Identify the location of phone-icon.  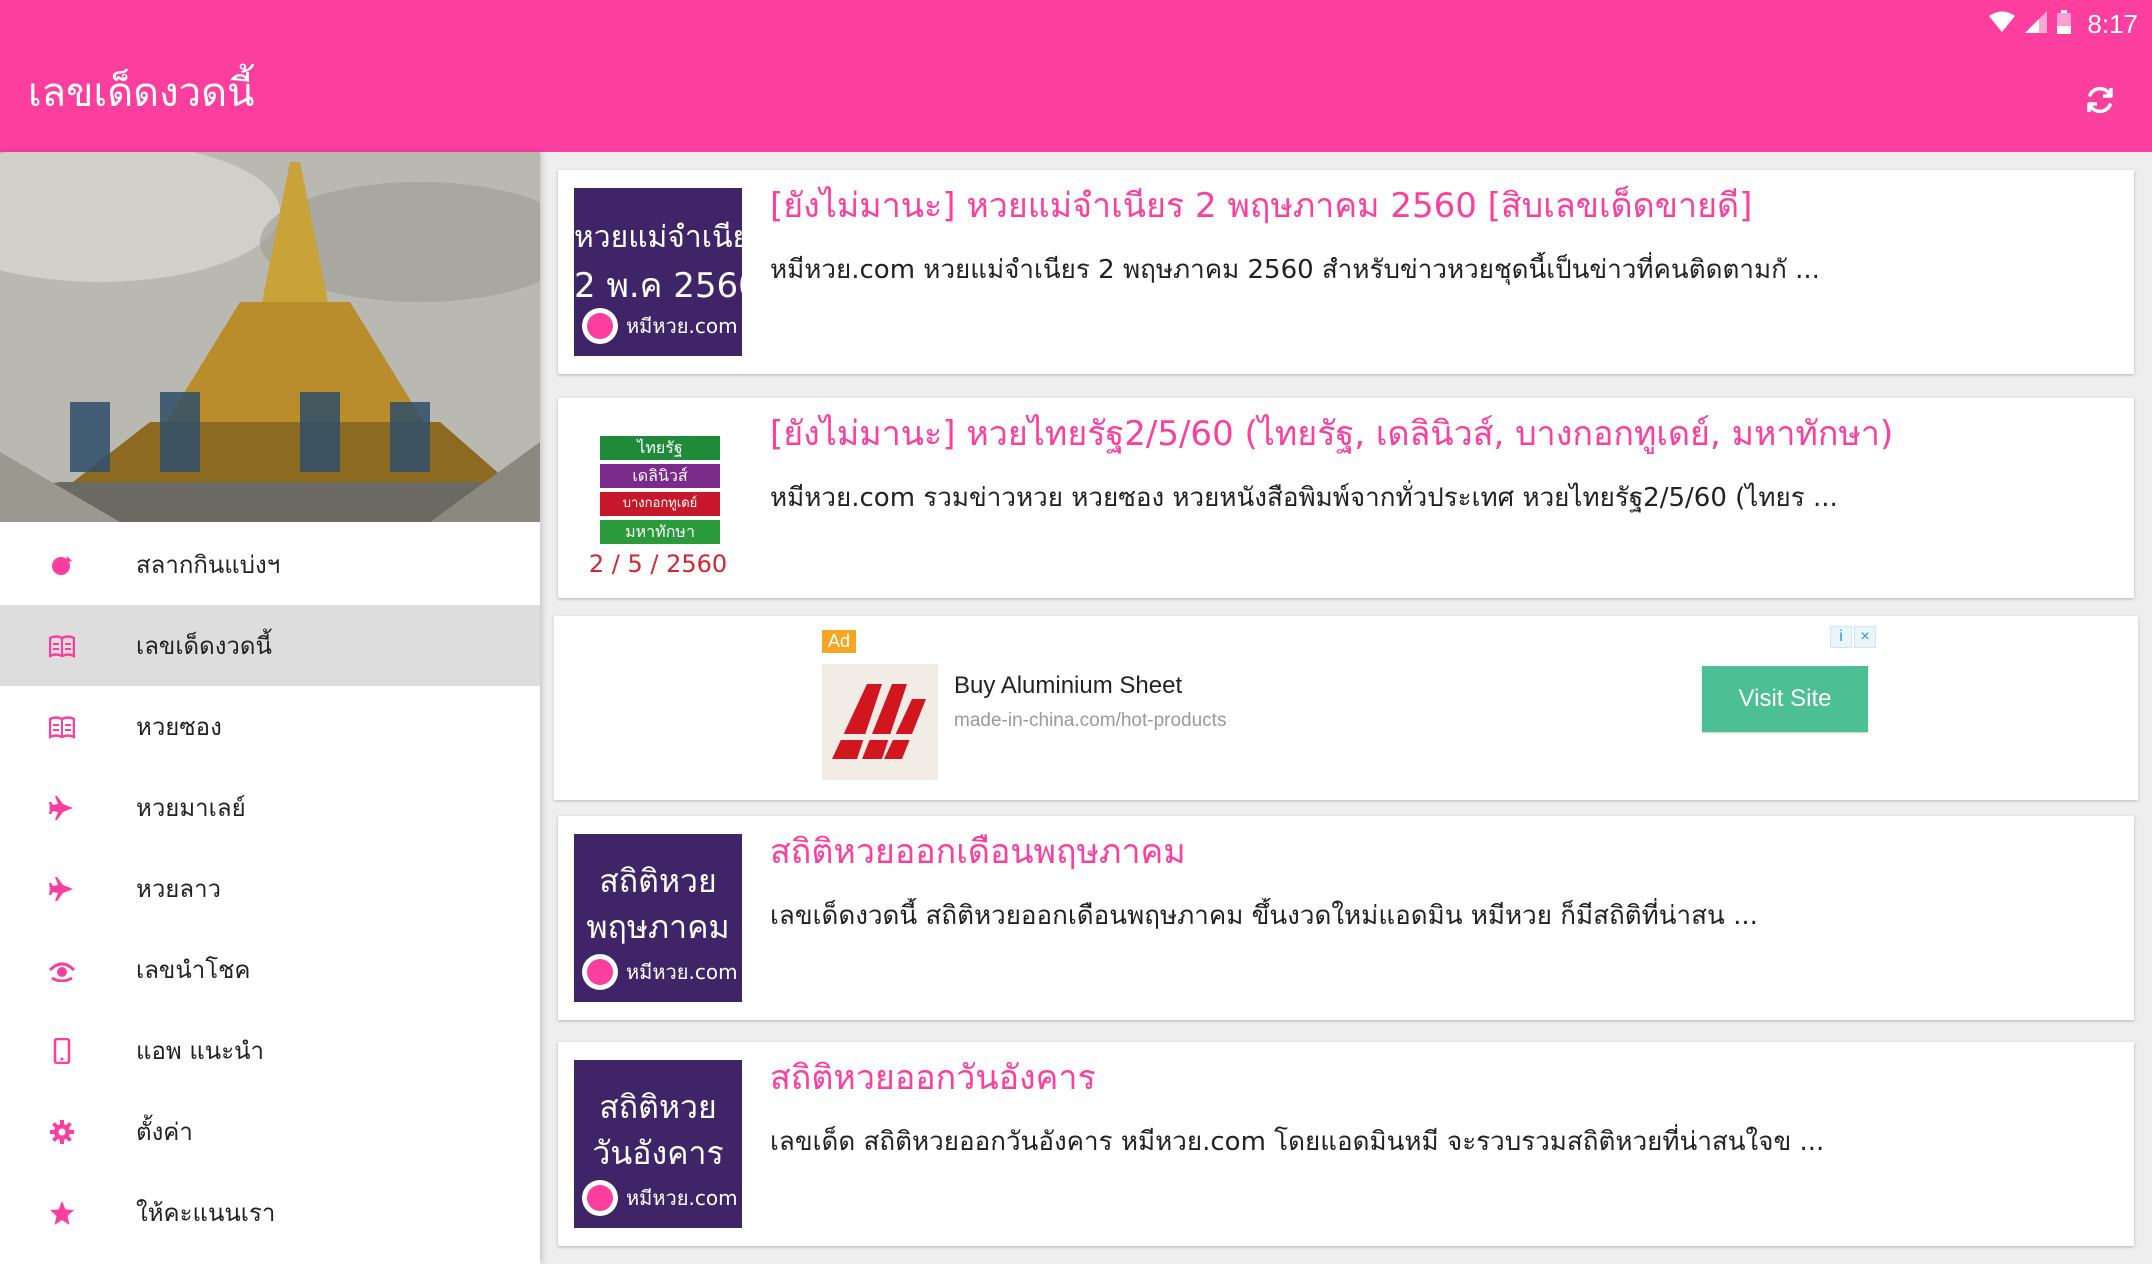
(62, 1051).